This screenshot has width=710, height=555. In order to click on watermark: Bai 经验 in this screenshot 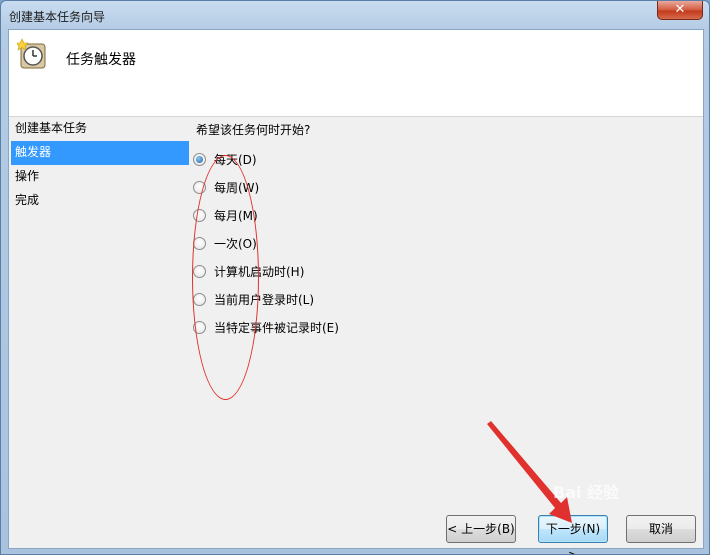, I will do `click(586, 492)`.